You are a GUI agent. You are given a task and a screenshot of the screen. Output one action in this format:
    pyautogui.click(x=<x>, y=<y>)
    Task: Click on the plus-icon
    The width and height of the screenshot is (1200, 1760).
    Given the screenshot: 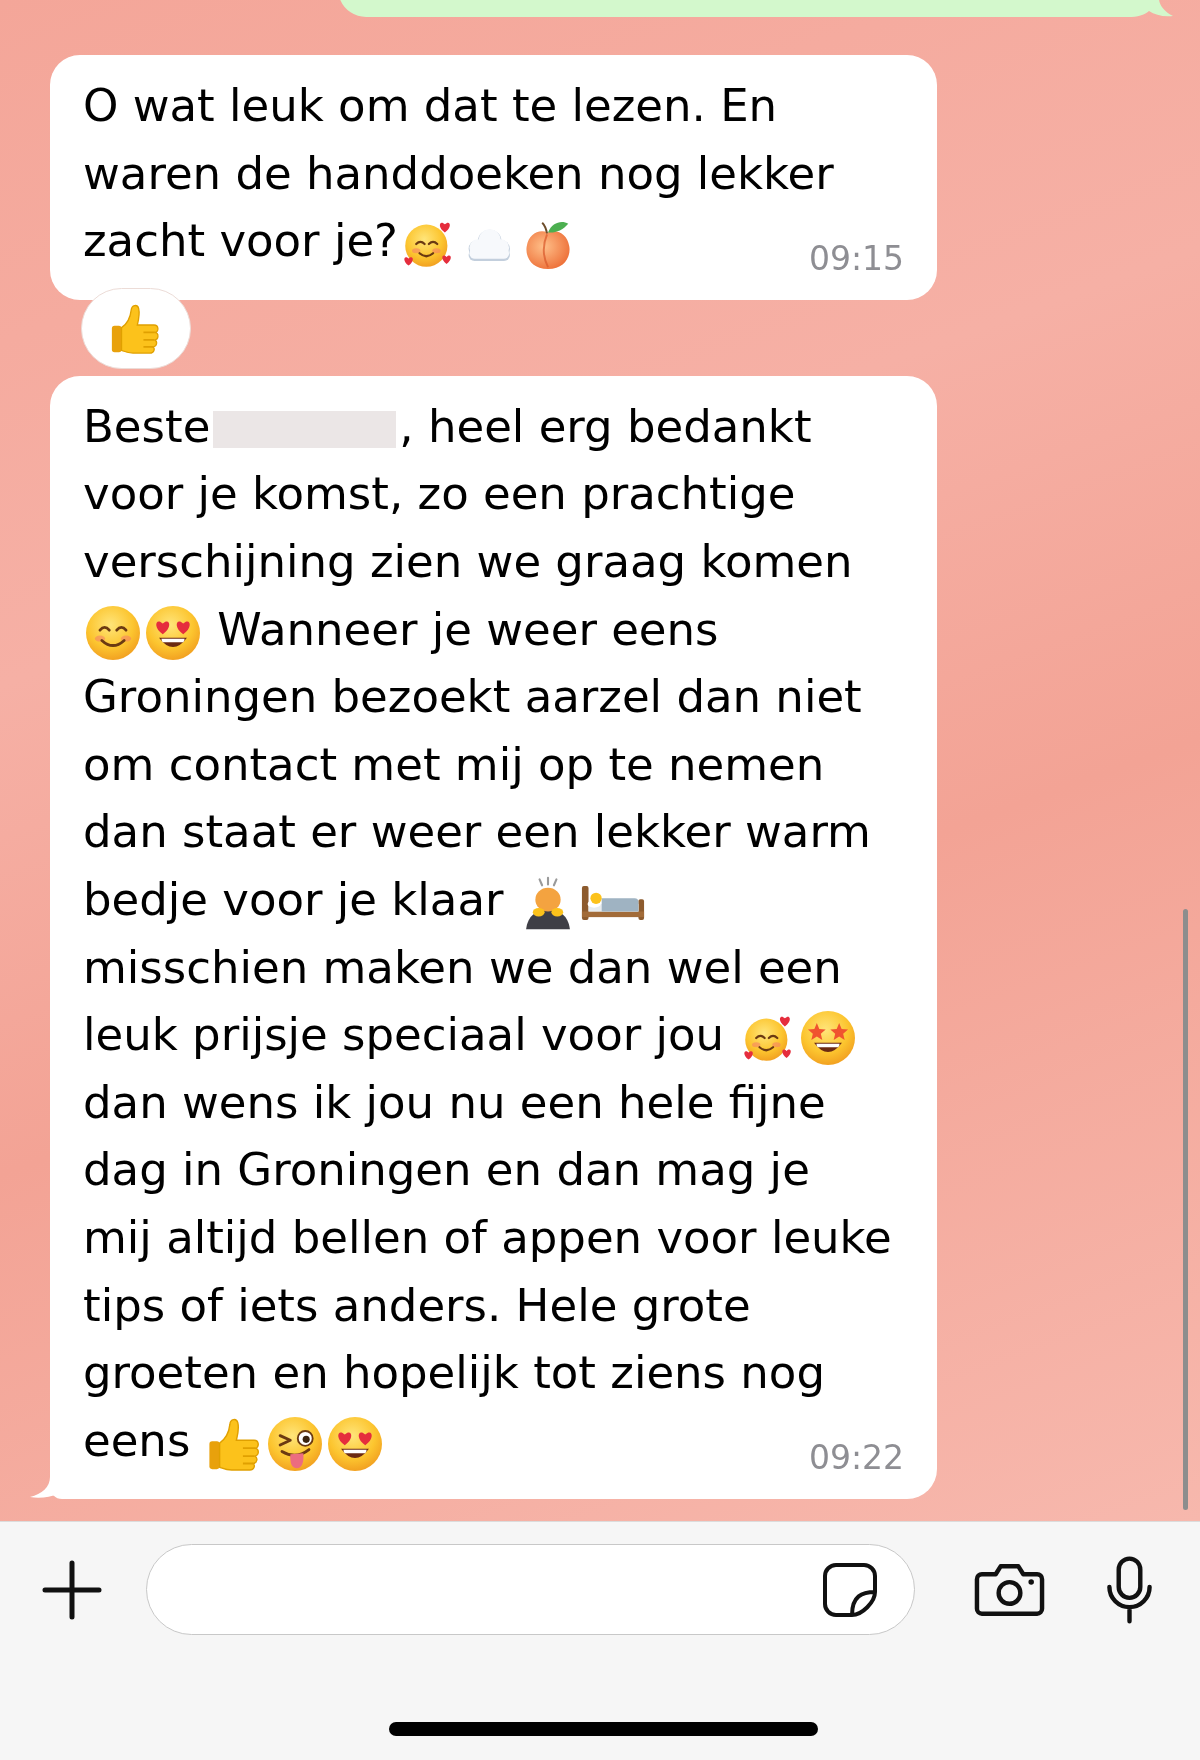 What is the action you would take?
    pyautogui.click(x=72, y=1589)
    